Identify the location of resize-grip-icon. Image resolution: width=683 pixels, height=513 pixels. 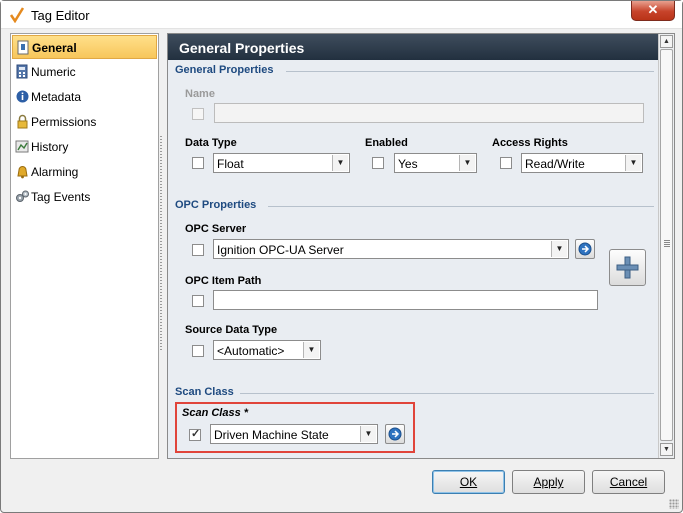
(674, 504).